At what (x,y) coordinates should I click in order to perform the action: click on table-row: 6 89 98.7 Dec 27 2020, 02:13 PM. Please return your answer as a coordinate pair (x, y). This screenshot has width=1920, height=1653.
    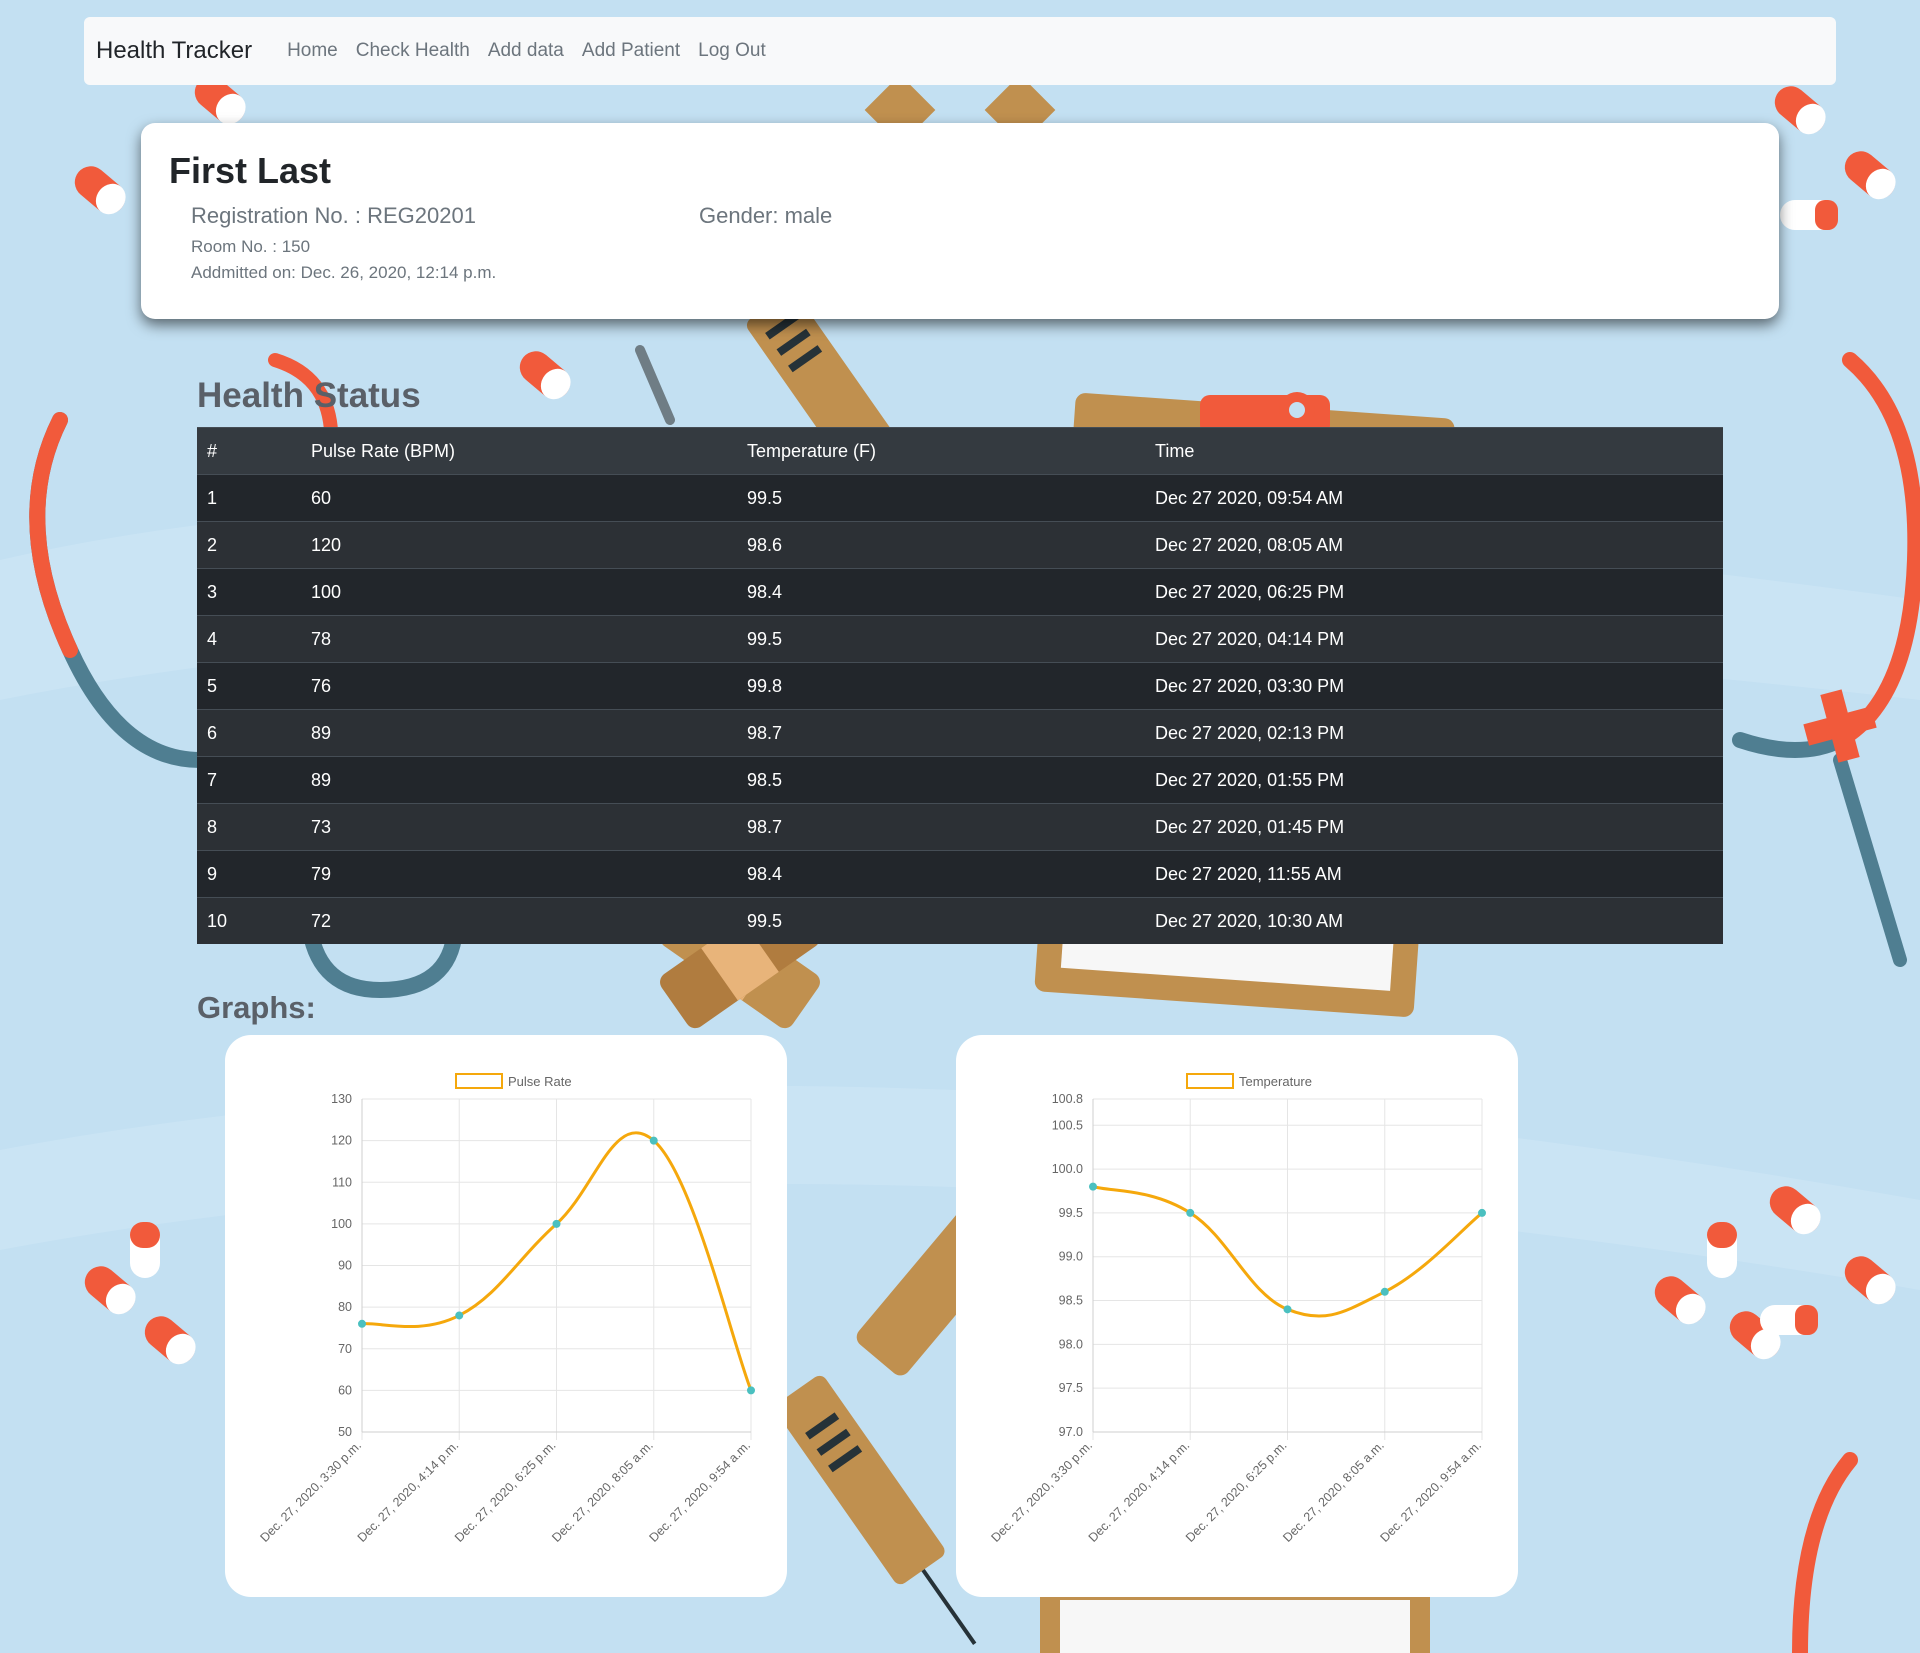
    Looking at the image, I should click on (960, 733).